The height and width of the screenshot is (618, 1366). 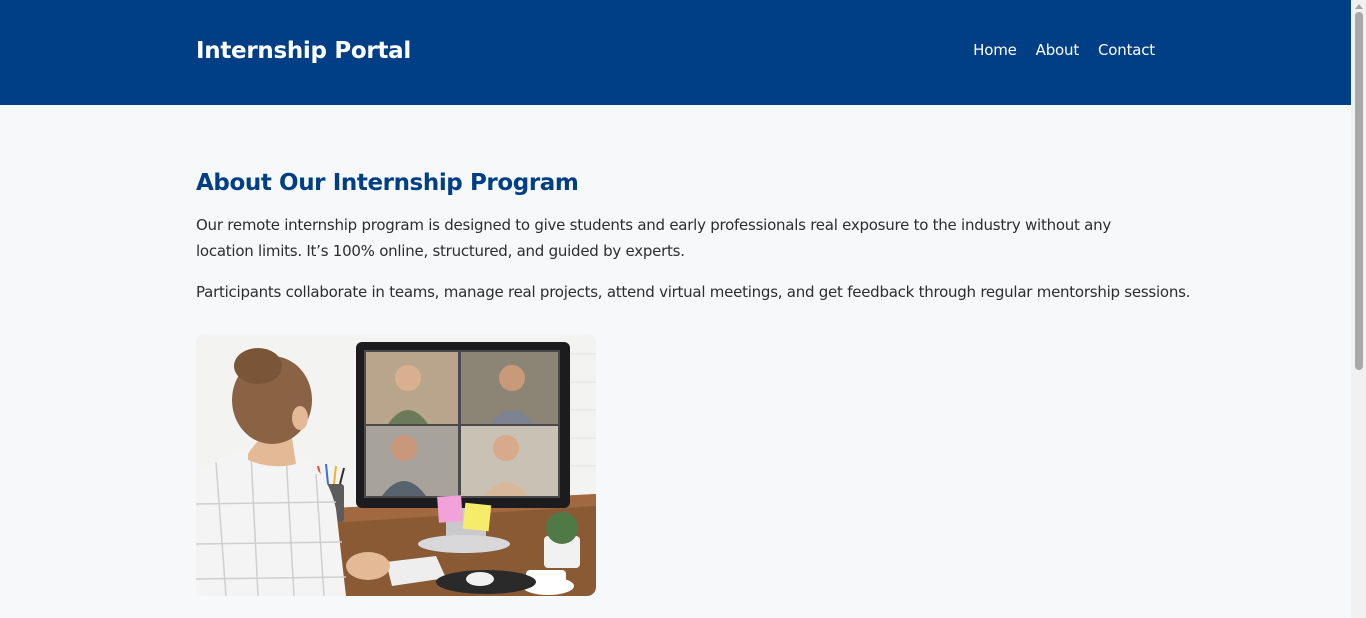 I want to click on nav-contact-link: Contact, so click(x=1126, y=50).